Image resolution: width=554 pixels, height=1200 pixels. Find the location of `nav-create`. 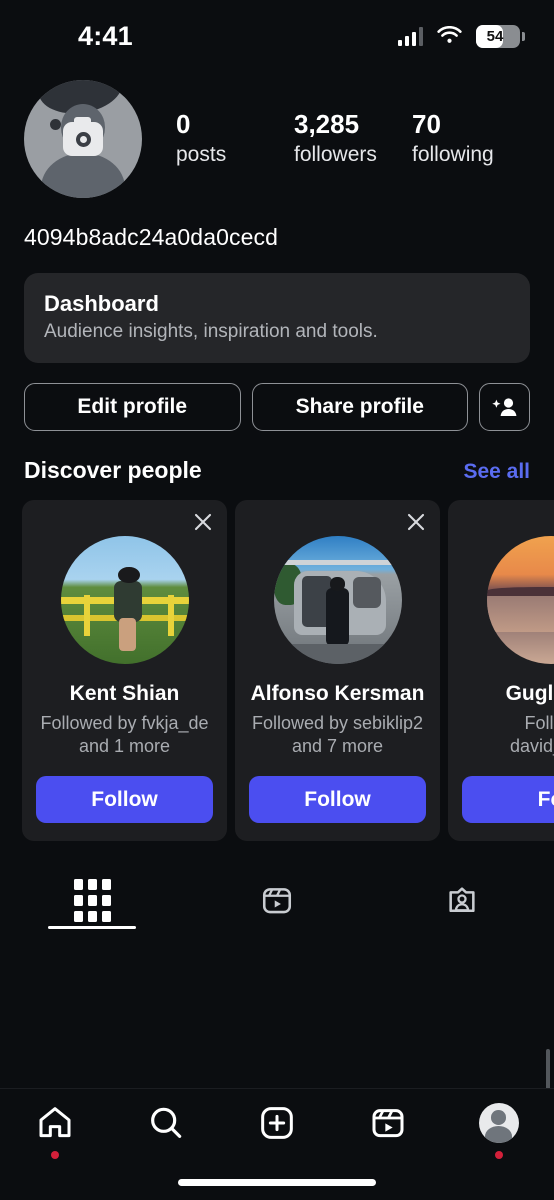

nav-create is located at coordinates (277, 1123).